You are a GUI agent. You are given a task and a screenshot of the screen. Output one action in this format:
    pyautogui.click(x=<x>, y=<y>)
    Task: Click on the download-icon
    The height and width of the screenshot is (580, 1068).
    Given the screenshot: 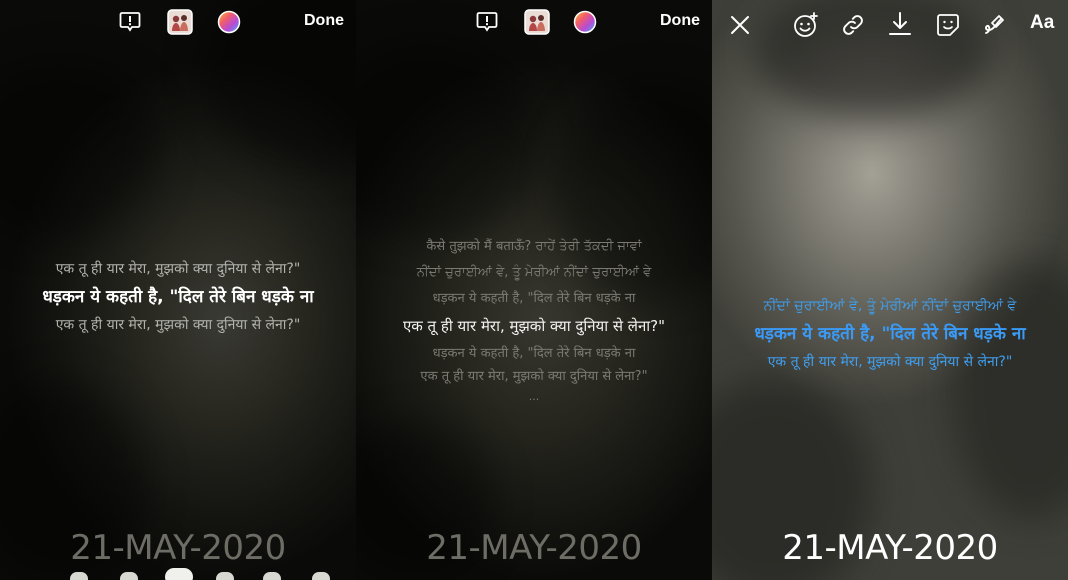 What is the action you would take?
    pyautogui.click(x=900, y=24)
    